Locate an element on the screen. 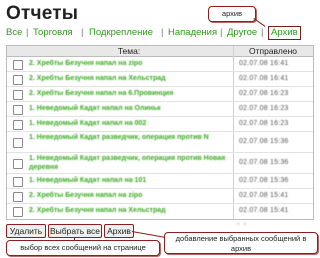  tab-attacks: Нападения is located at coordinates (192, 33).